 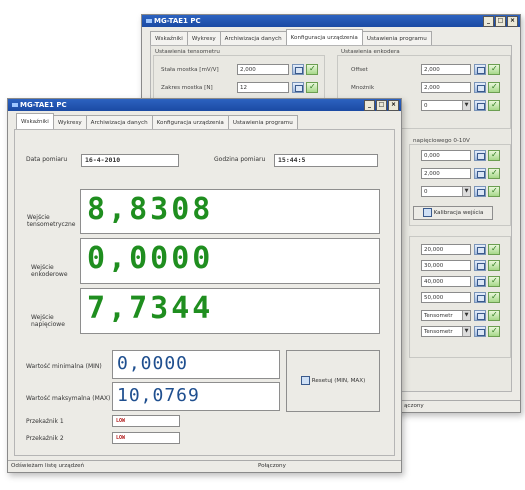 I want to click on calibrate-input-button: Kalibracja wejścia, so click(x=453, y=213).